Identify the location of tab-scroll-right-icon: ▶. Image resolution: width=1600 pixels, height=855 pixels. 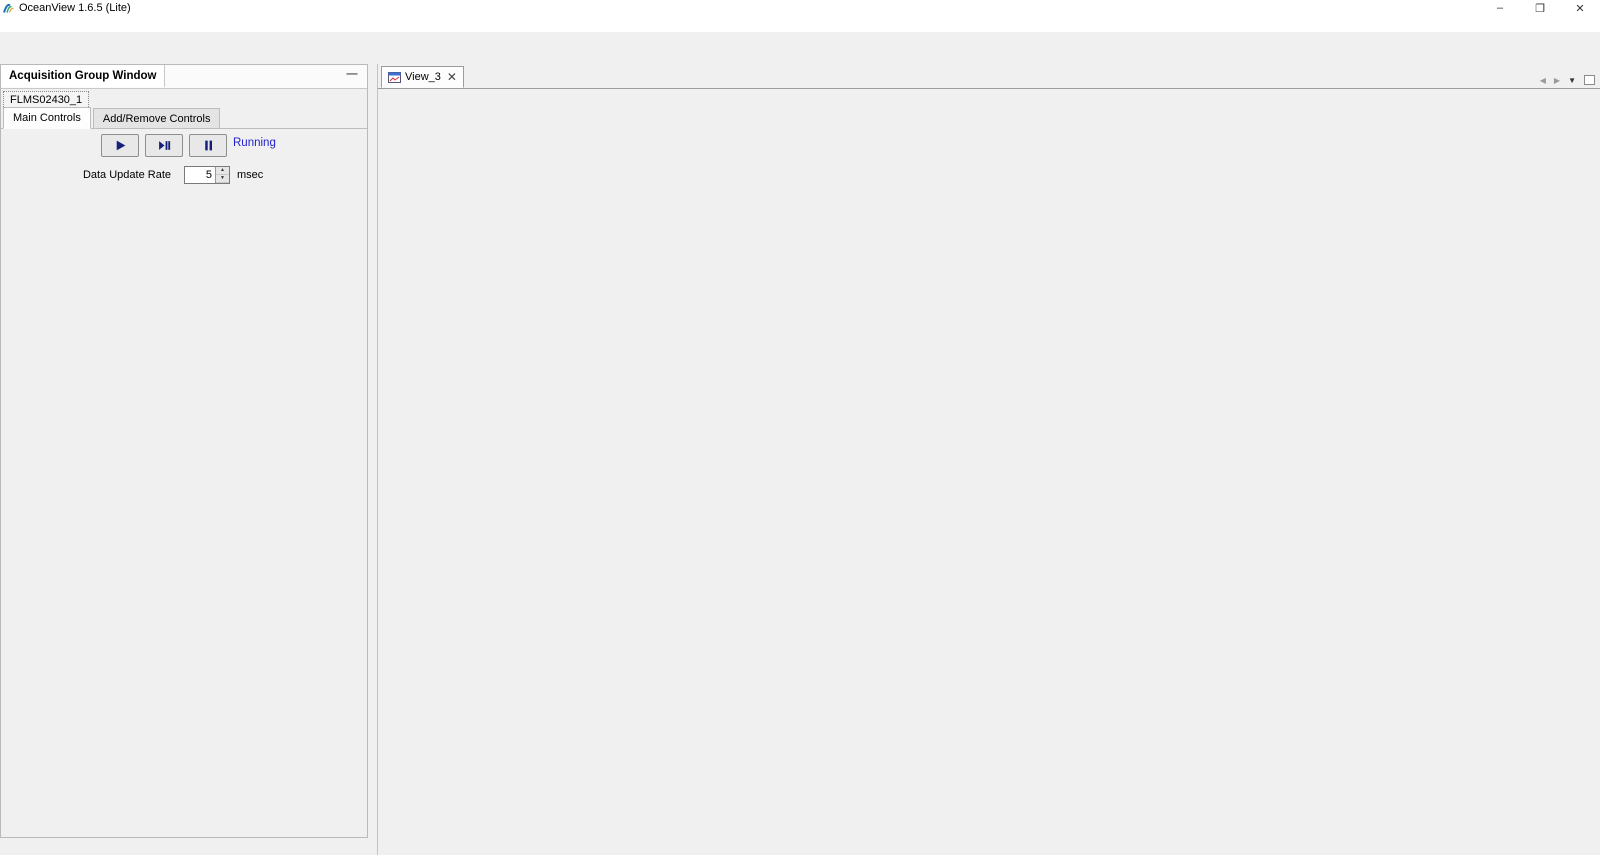
(1557, 80).